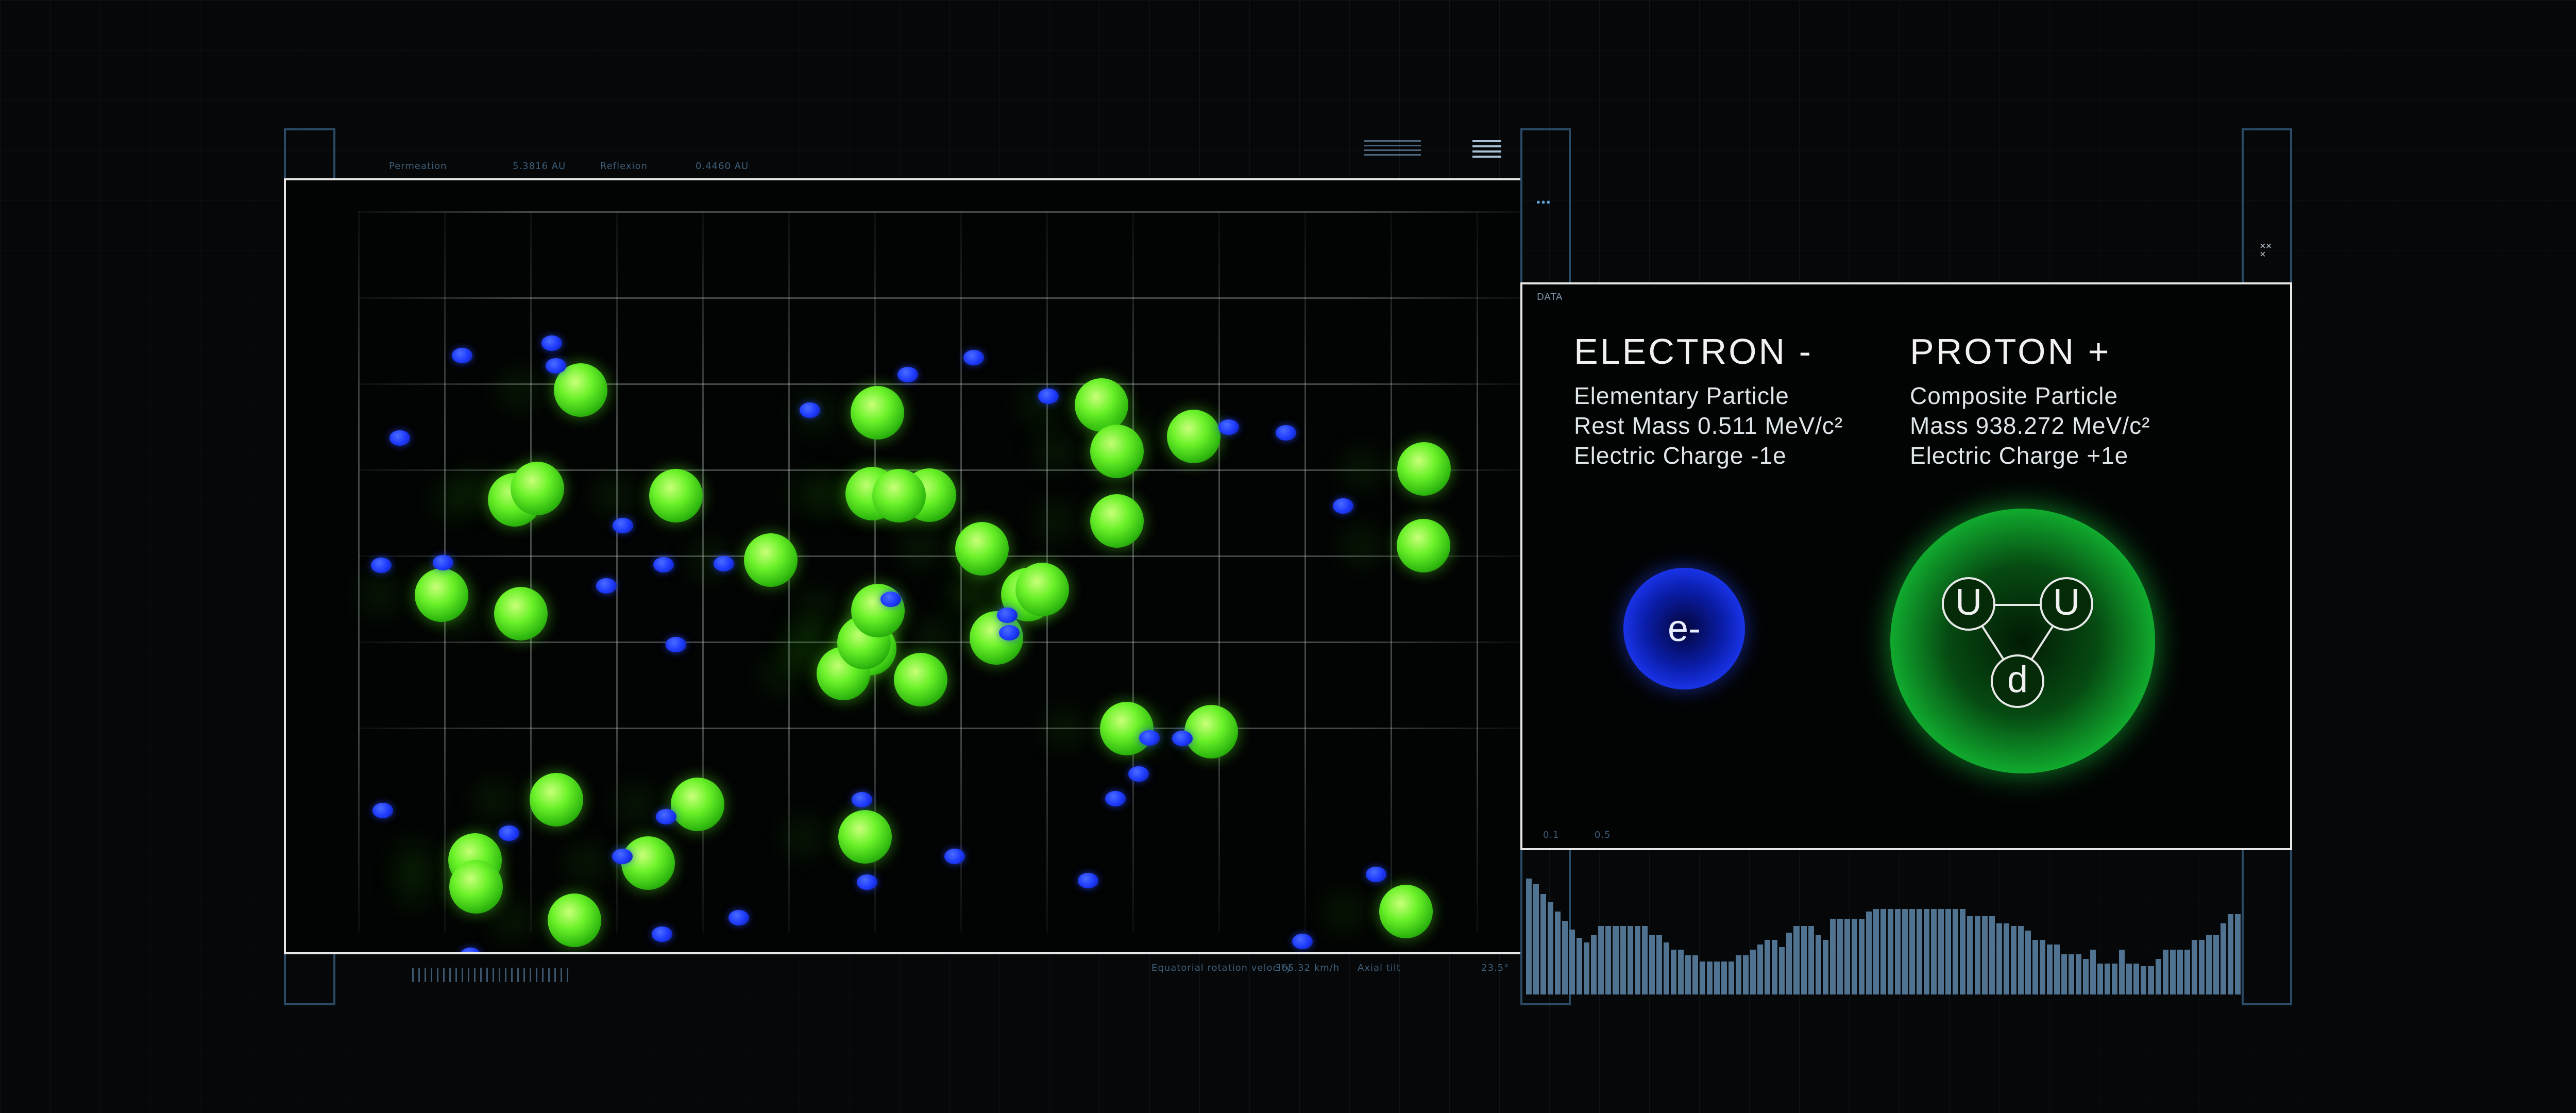  What do you see at coordinates (2266, 250) in the screenshot?
I see `close-icon: ×××` at bounding box center [2266, 250].